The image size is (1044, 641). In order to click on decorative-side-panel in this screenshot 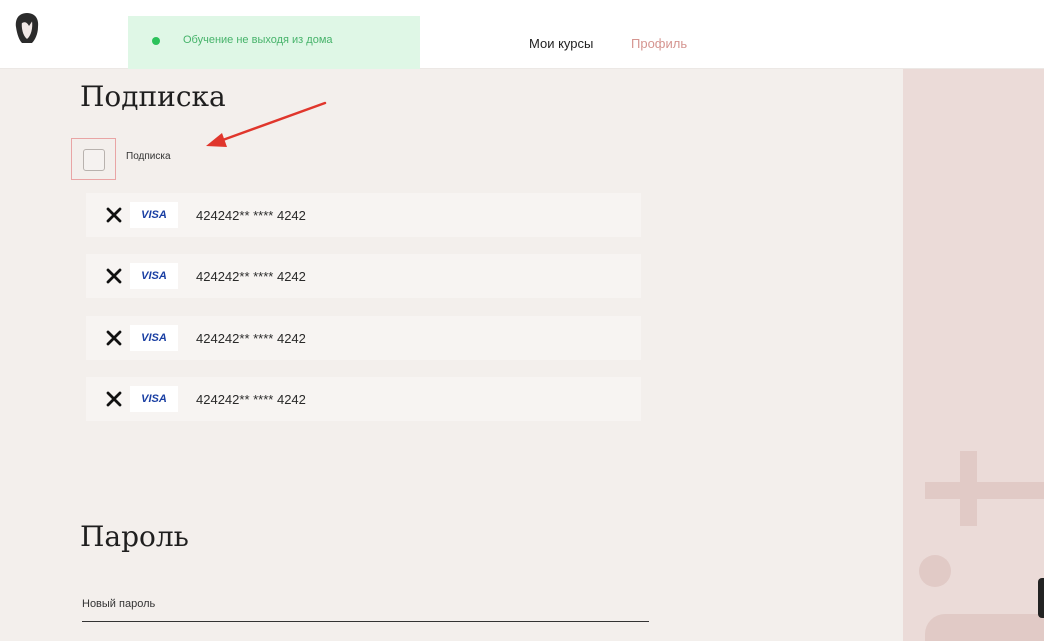, I will do `click(973, 355)`.